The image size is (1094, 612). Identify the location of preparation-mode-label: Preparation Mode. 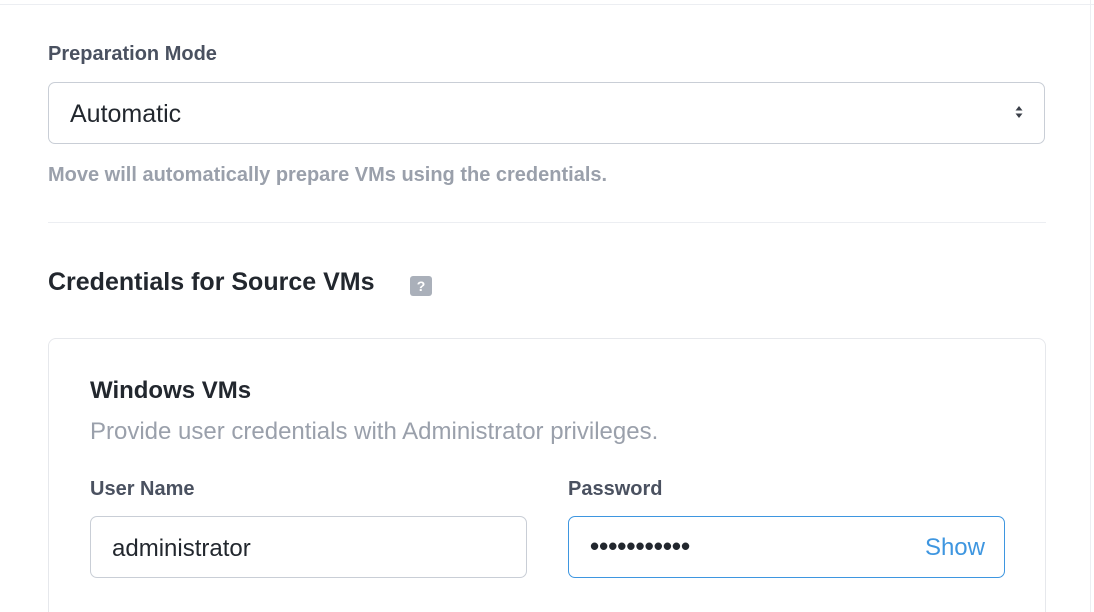
(132, 54).